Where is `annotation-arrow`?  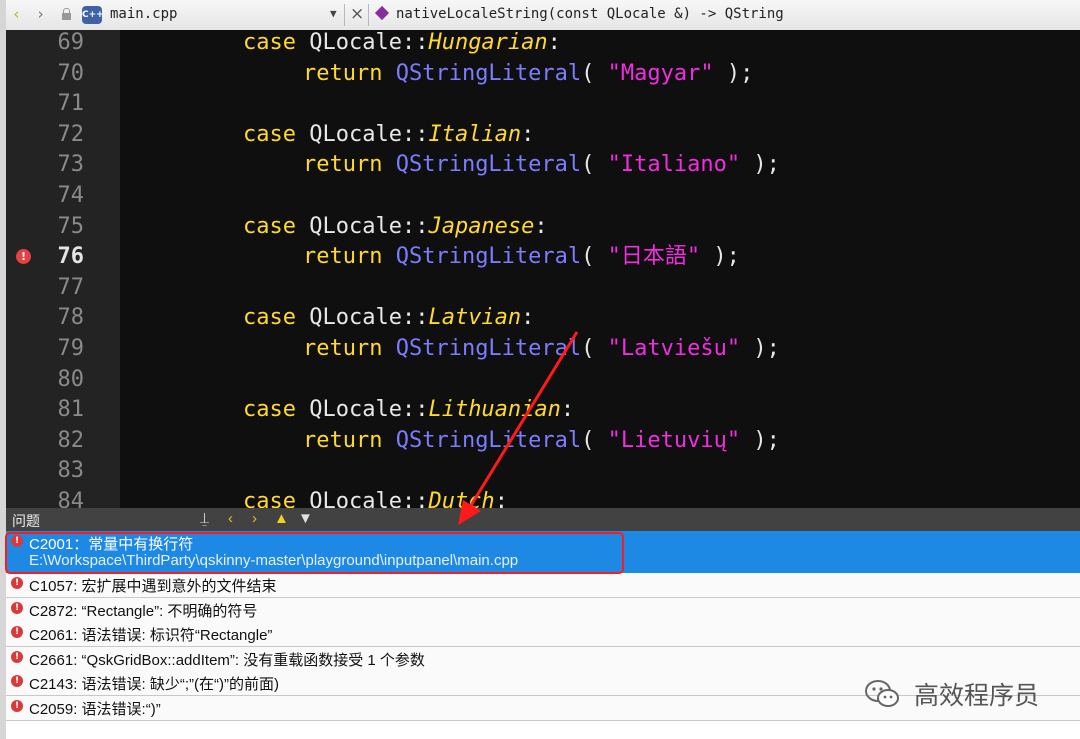 annotation-arrow is located at coordinates (518, 428).